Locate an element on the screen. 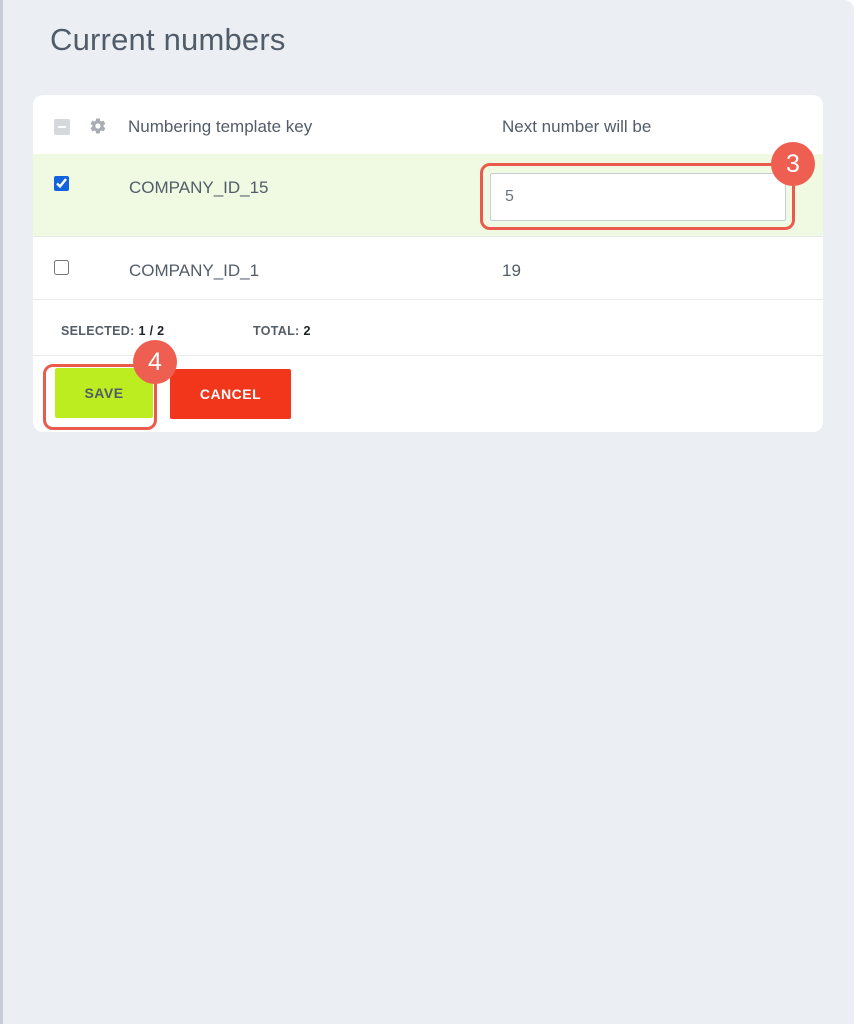  next-number-input is located at coordinates (638, 197).